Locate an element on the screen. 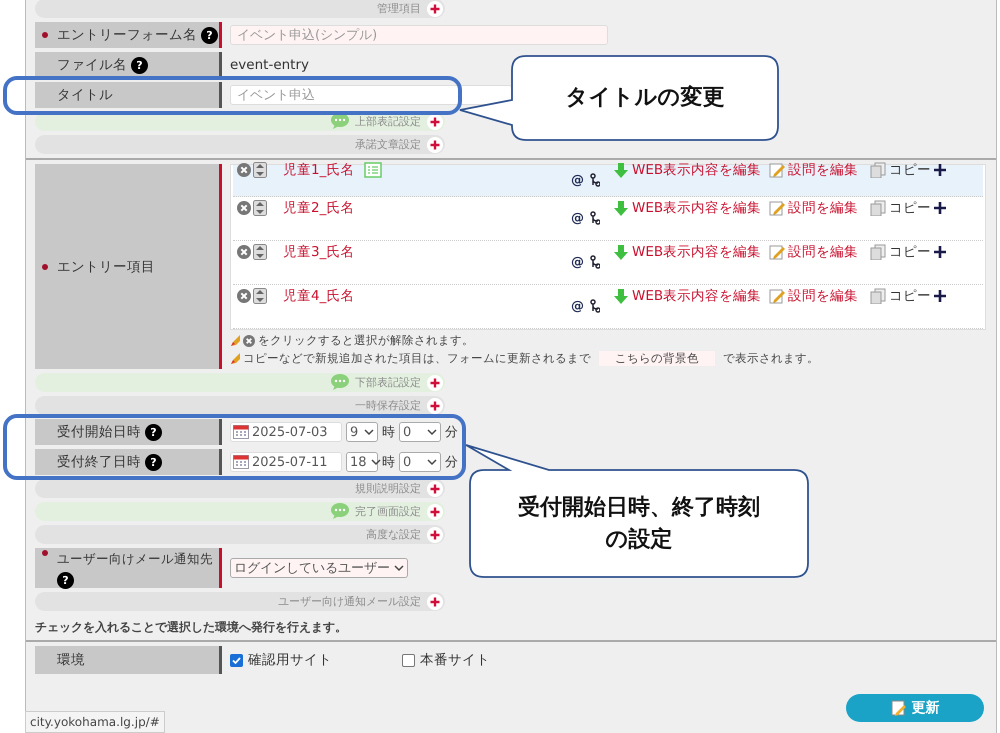 This screenshot has width=1000, height=733. entry-item: 児童1_氏名 @ WEB表示内容を編集 設問を編集 コピー is located at coordinates (608, 181).